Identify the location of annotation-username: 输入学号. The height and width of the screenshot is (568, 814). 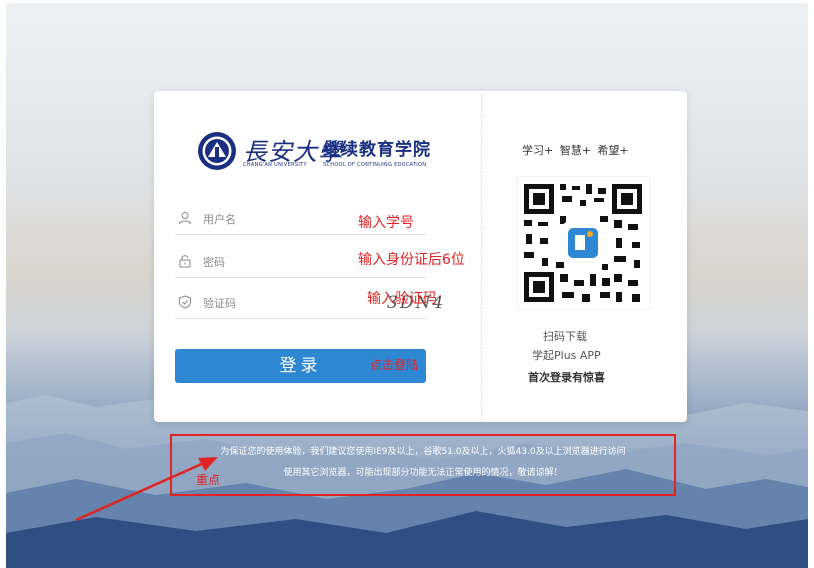
(386, 223).